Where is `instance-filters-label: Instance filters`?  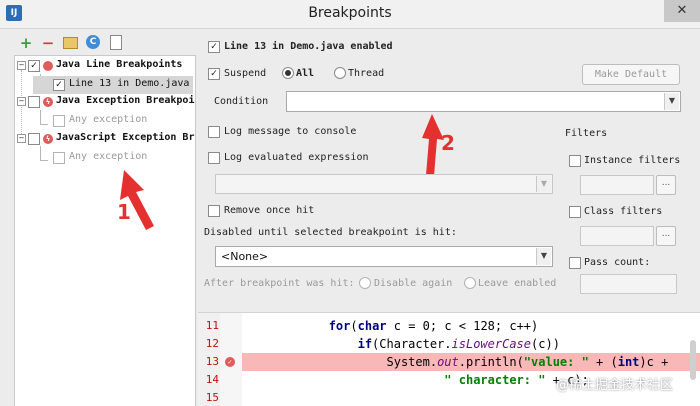 instance-filters-label: Instance filters is located at coordinates (632, 160).